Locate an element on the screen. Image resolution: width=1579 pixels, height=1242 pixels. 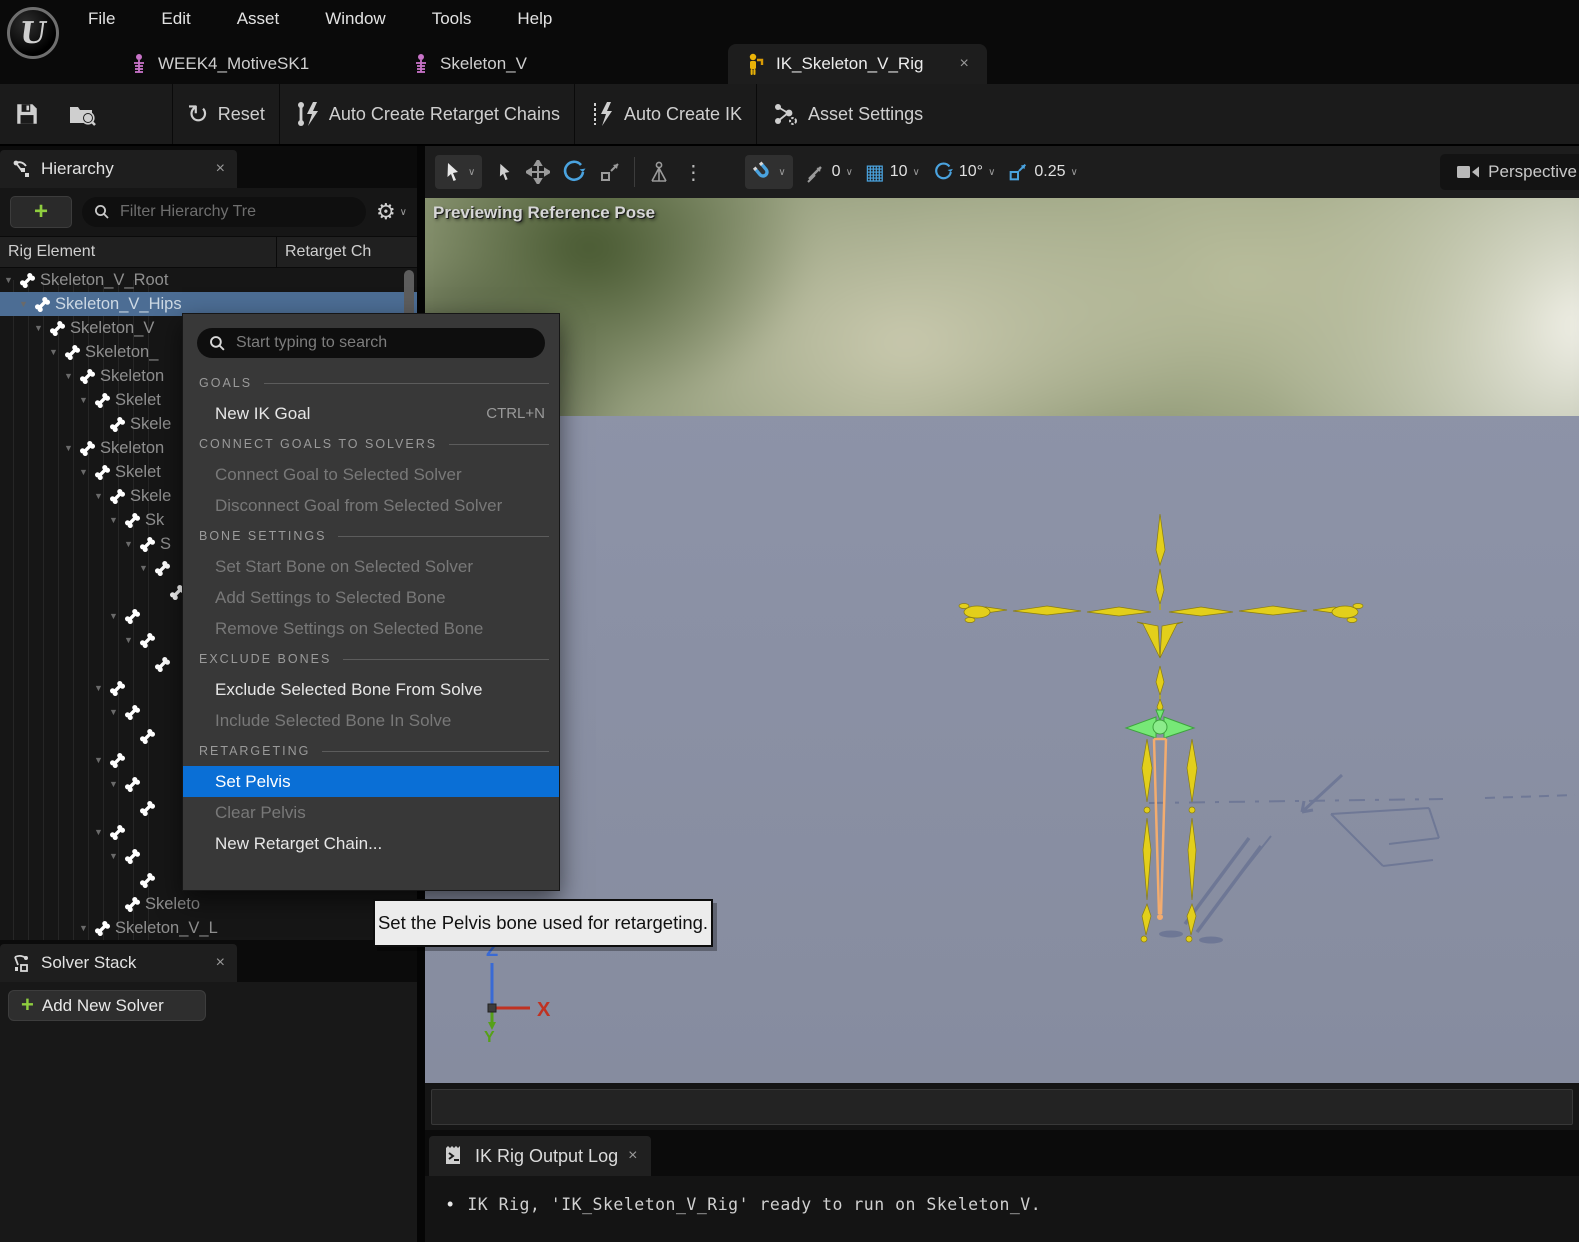
context-menu-item-label: Remove Settings on Selected Bone is located at coordinates (349, 628).